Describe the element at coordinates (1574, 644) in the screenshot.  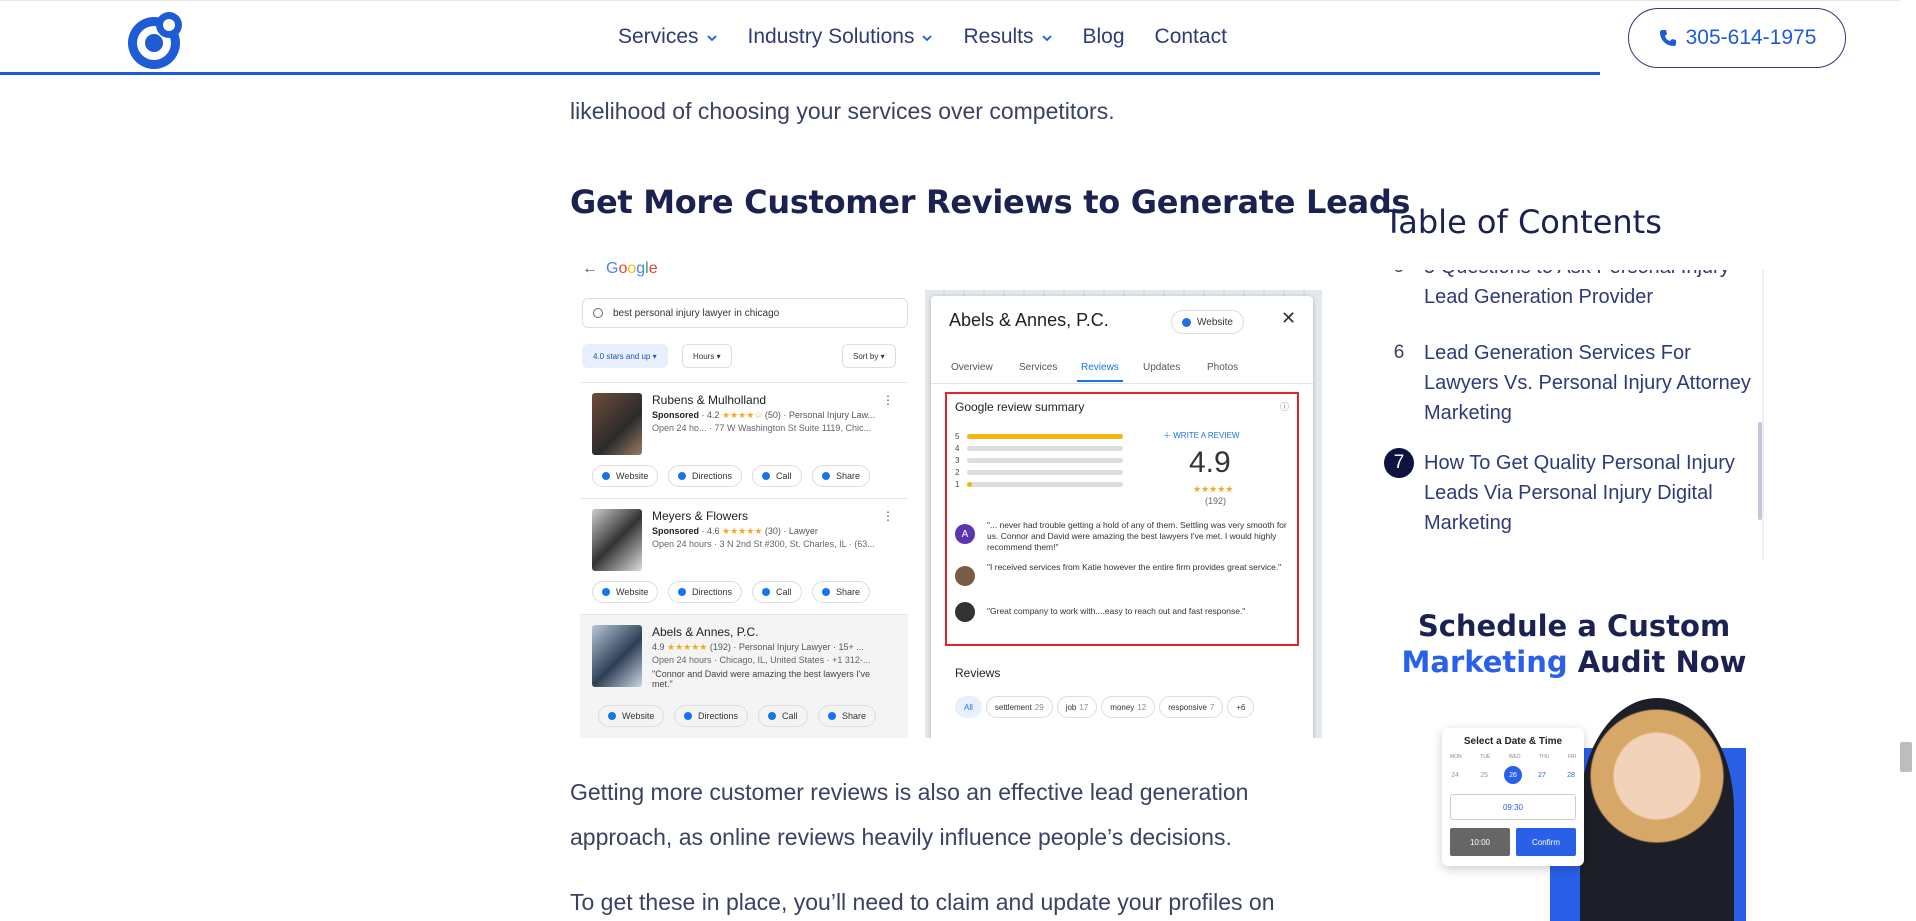
I see `cta-heading: Schedule a Custom Marketing Audit Now` at that location.